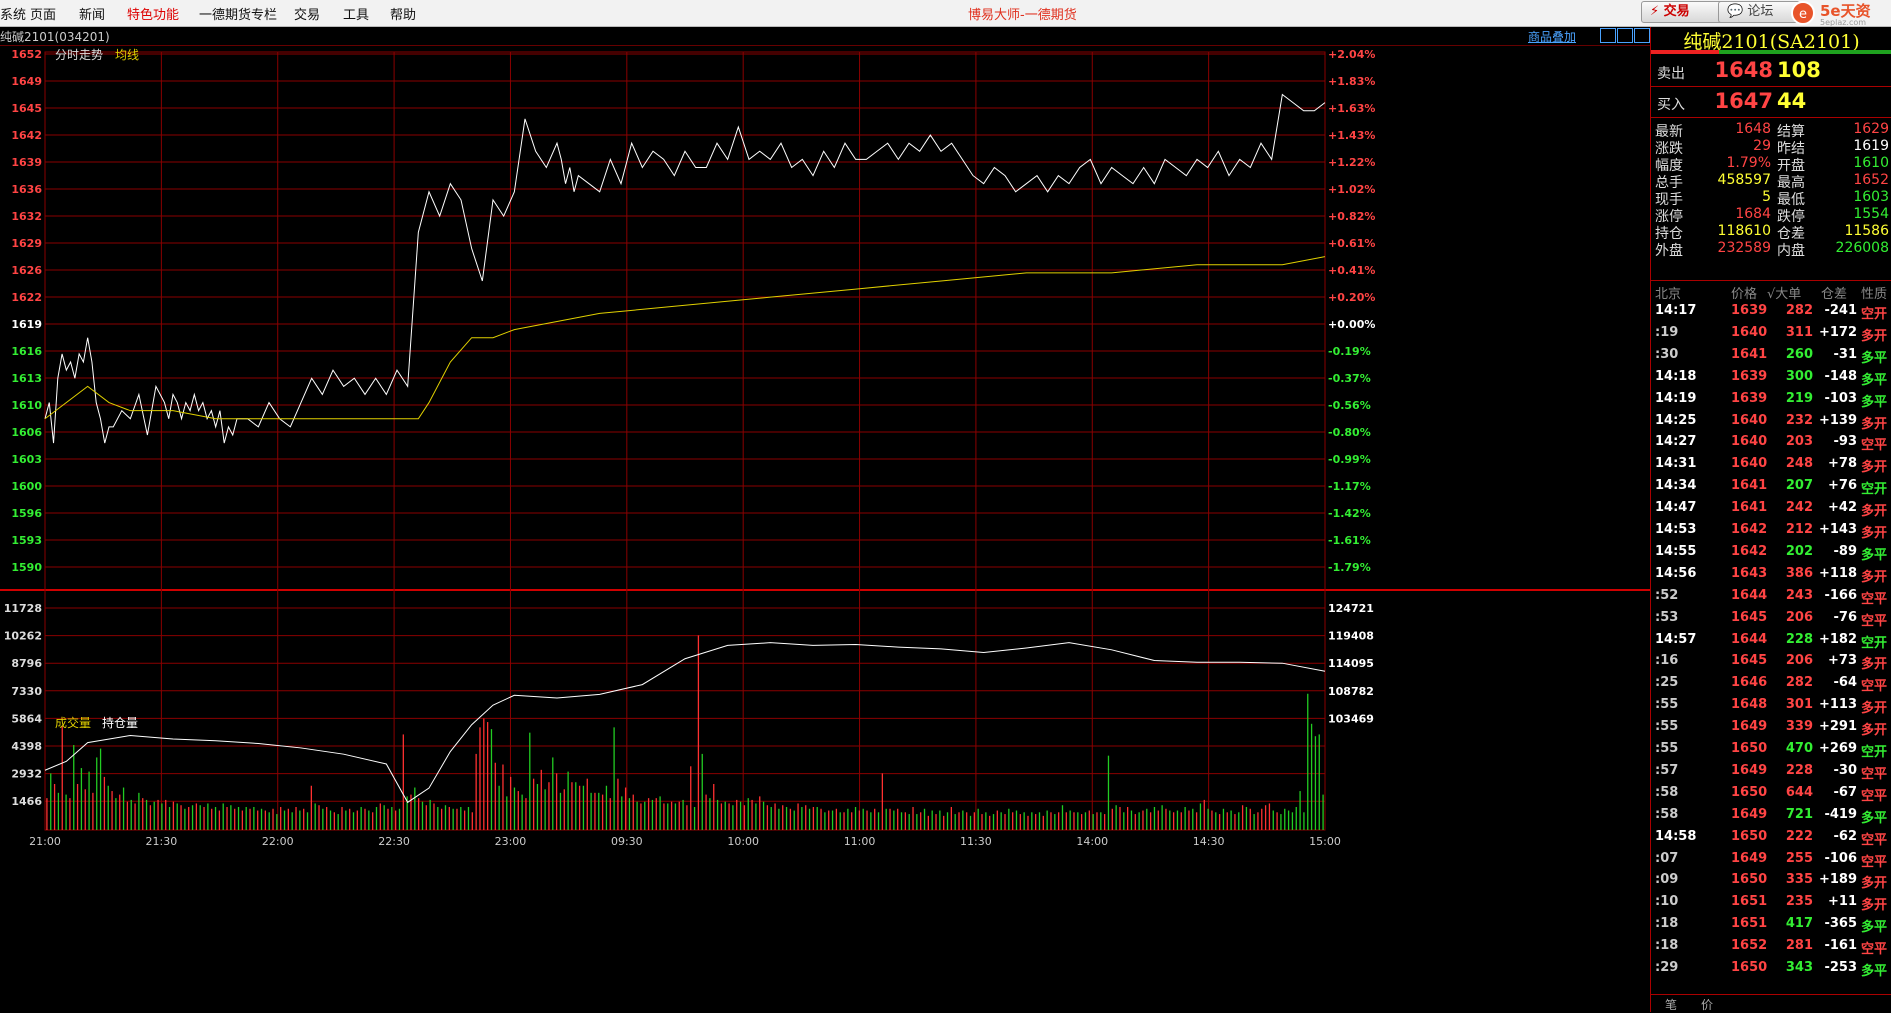 The image size is (1891, 1013). I want to click on menu-features: 特色功能, so click(153, 13).